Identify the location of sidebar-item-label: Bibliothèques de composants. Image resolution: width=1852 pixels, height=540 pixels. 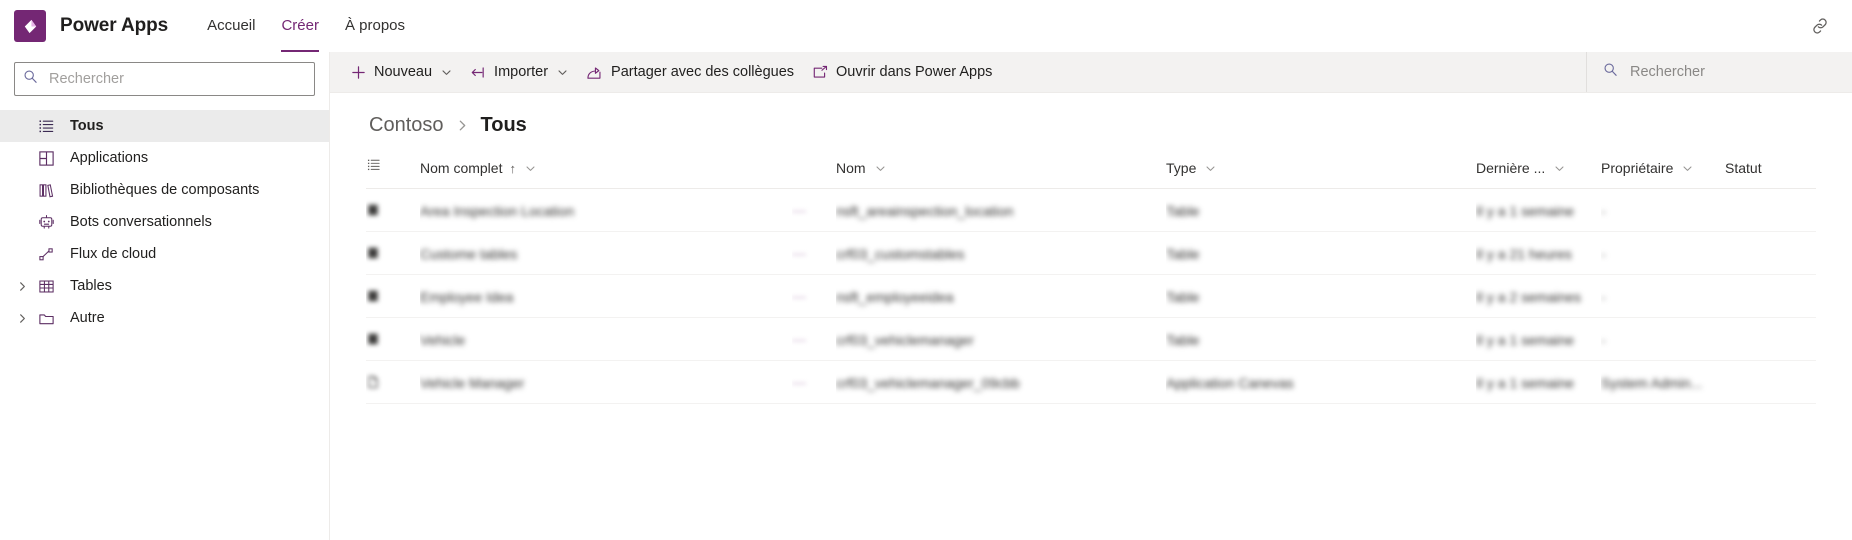
(165, 190).